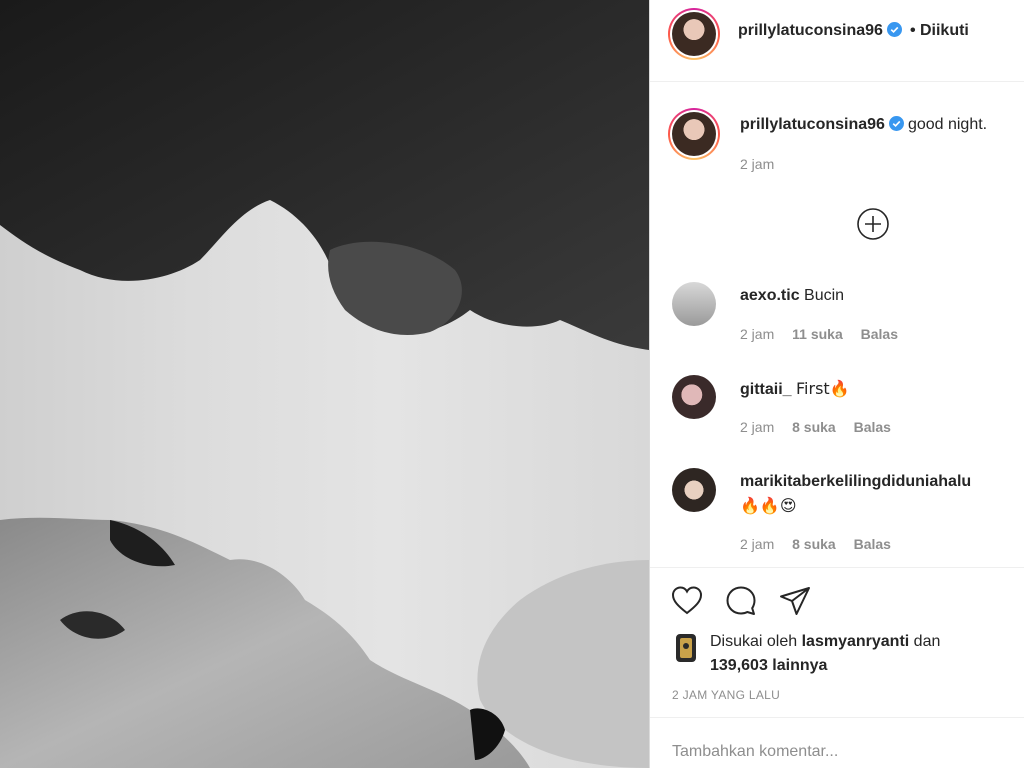  Describe the element at coordinates (810, 30) in the screenshot. I see `author-username: prillylatuconsina96` at that location.